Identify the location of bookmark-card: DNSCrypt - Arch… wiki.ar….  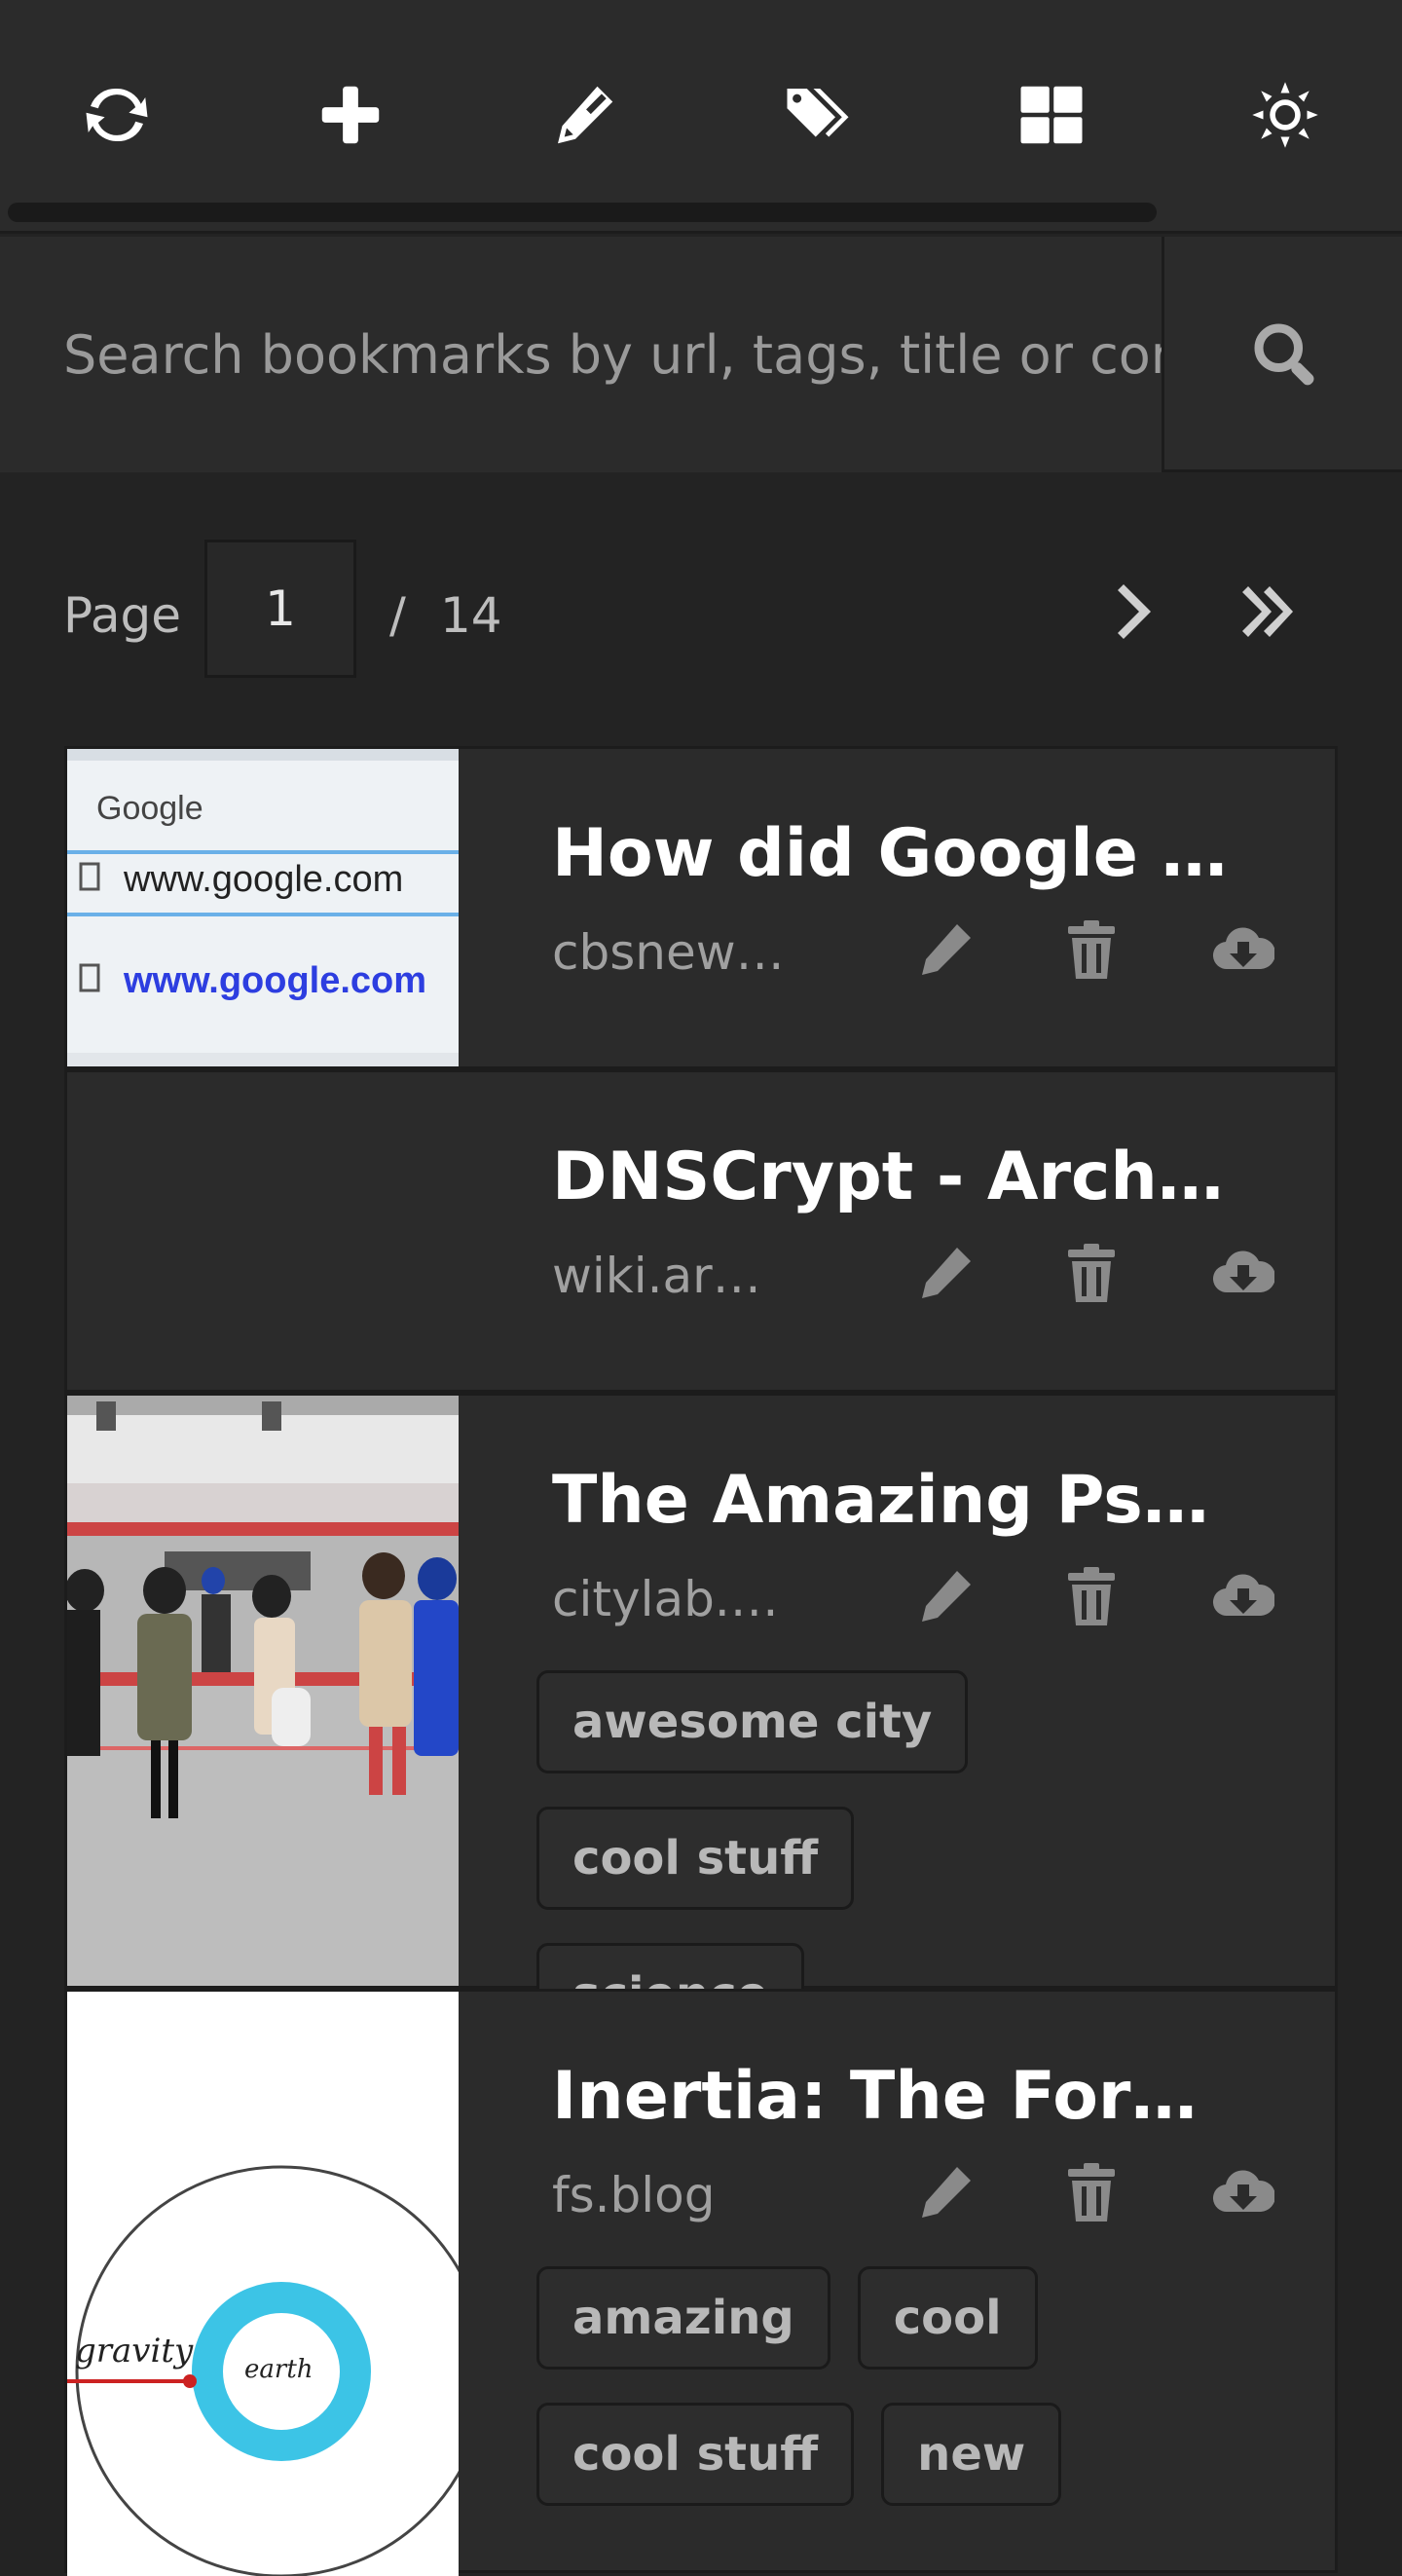
(701, 1231).